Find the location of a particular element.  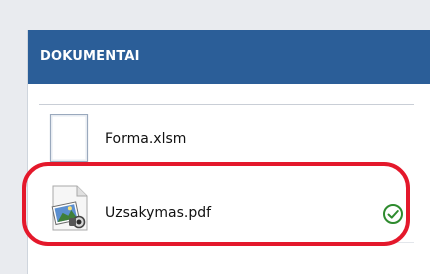

pdf-file-icon is located at coordinates (69, 208).